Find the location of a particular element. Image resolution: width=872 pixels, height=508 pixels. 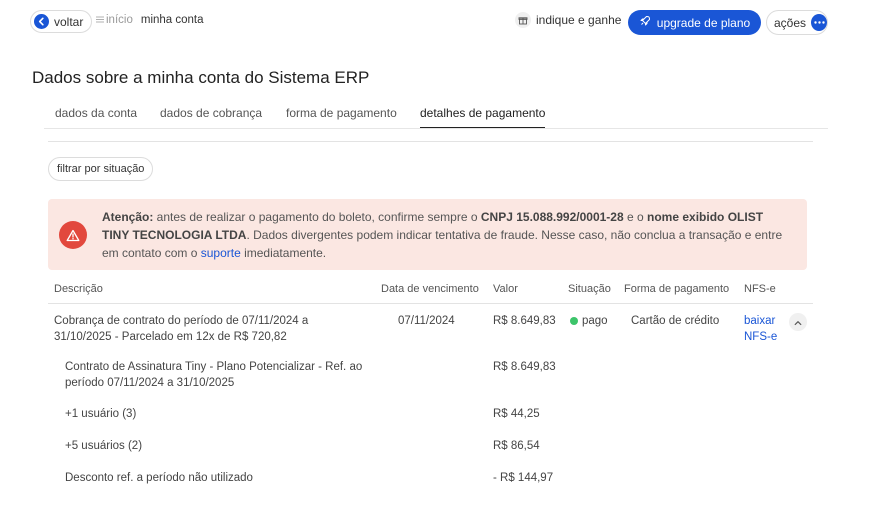

subitem-value: R$ 8.649,83 is located at coordinates (524, 367).